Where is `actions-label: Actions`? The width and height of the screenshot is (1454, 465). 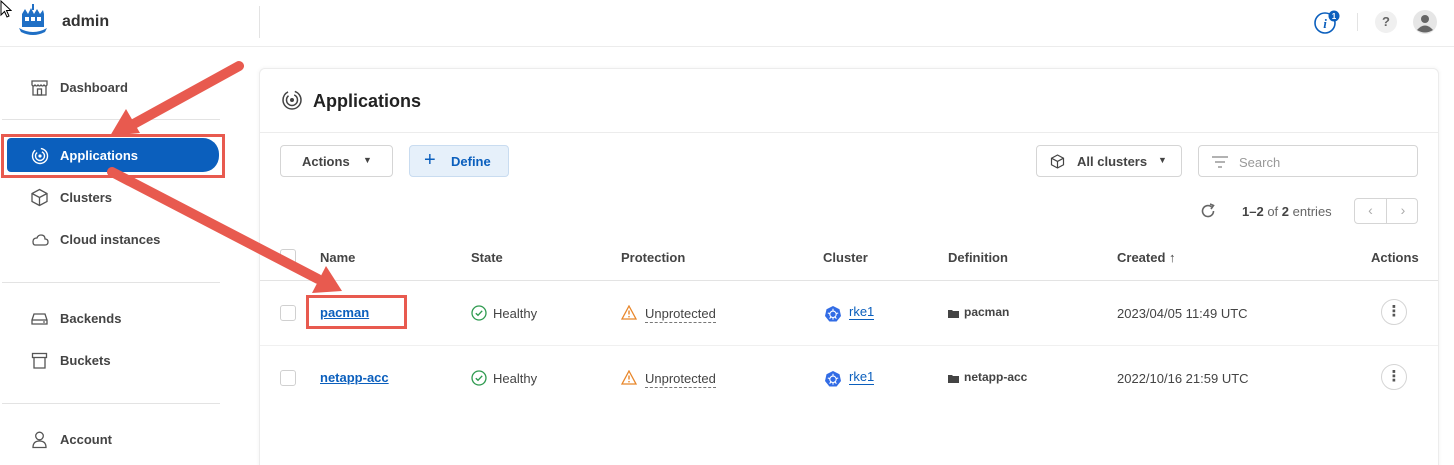
actions-label: Actions is located at coordinates (326, 161).